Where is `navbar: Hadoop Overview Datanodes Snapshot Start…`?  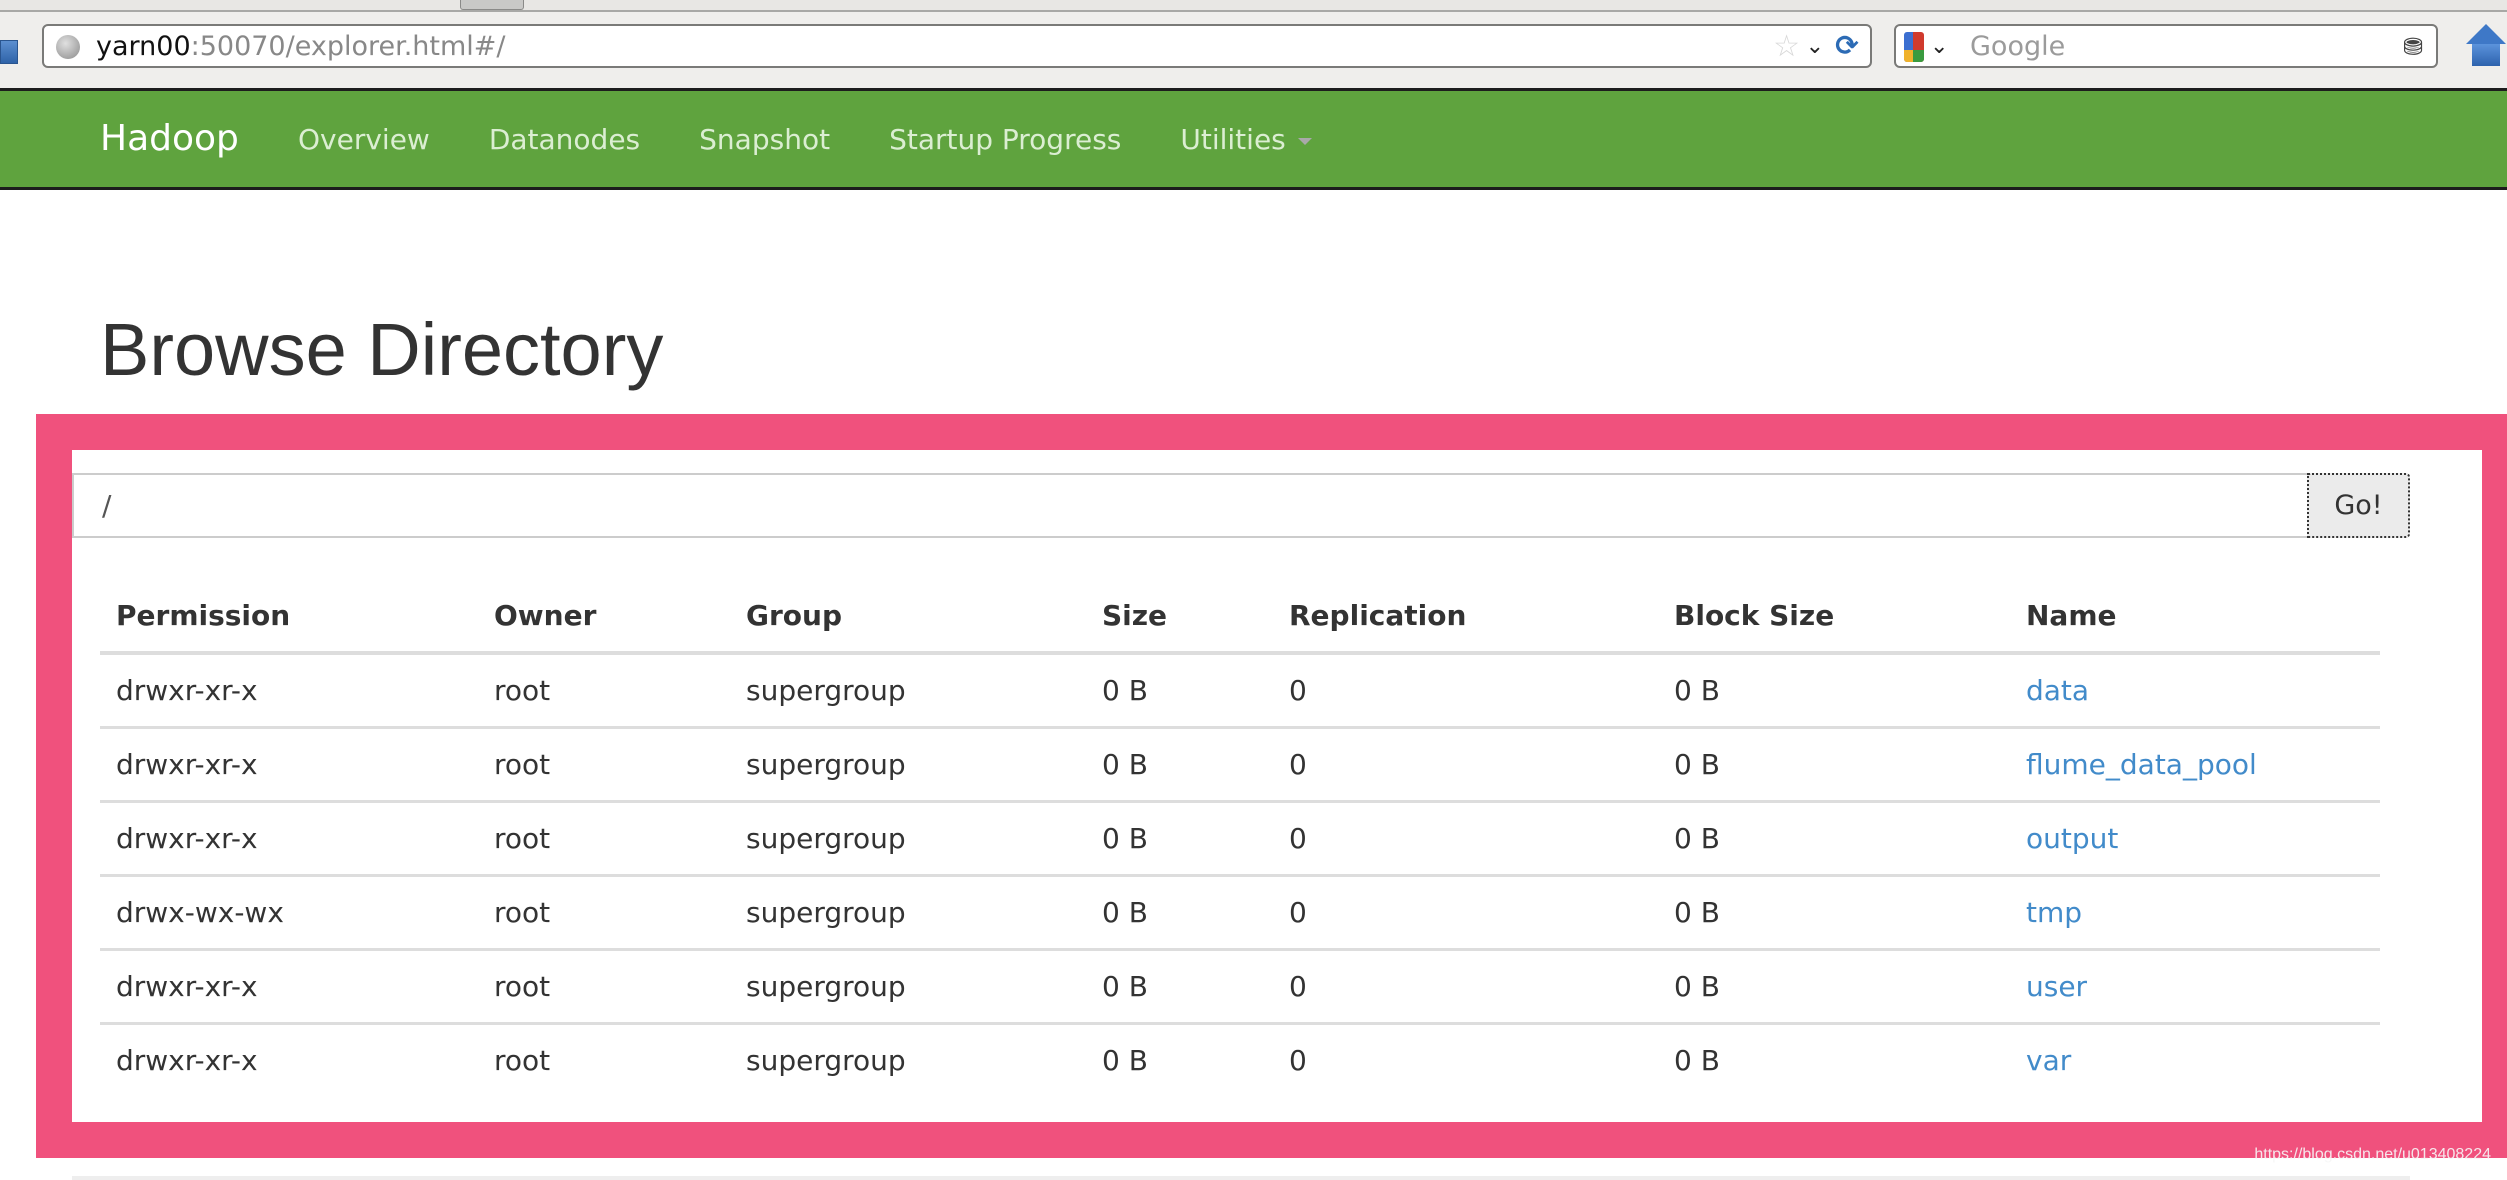
navbar: Hadoop Overview Datanodes Snapshot Start… is located at coordinates (1253, 139).